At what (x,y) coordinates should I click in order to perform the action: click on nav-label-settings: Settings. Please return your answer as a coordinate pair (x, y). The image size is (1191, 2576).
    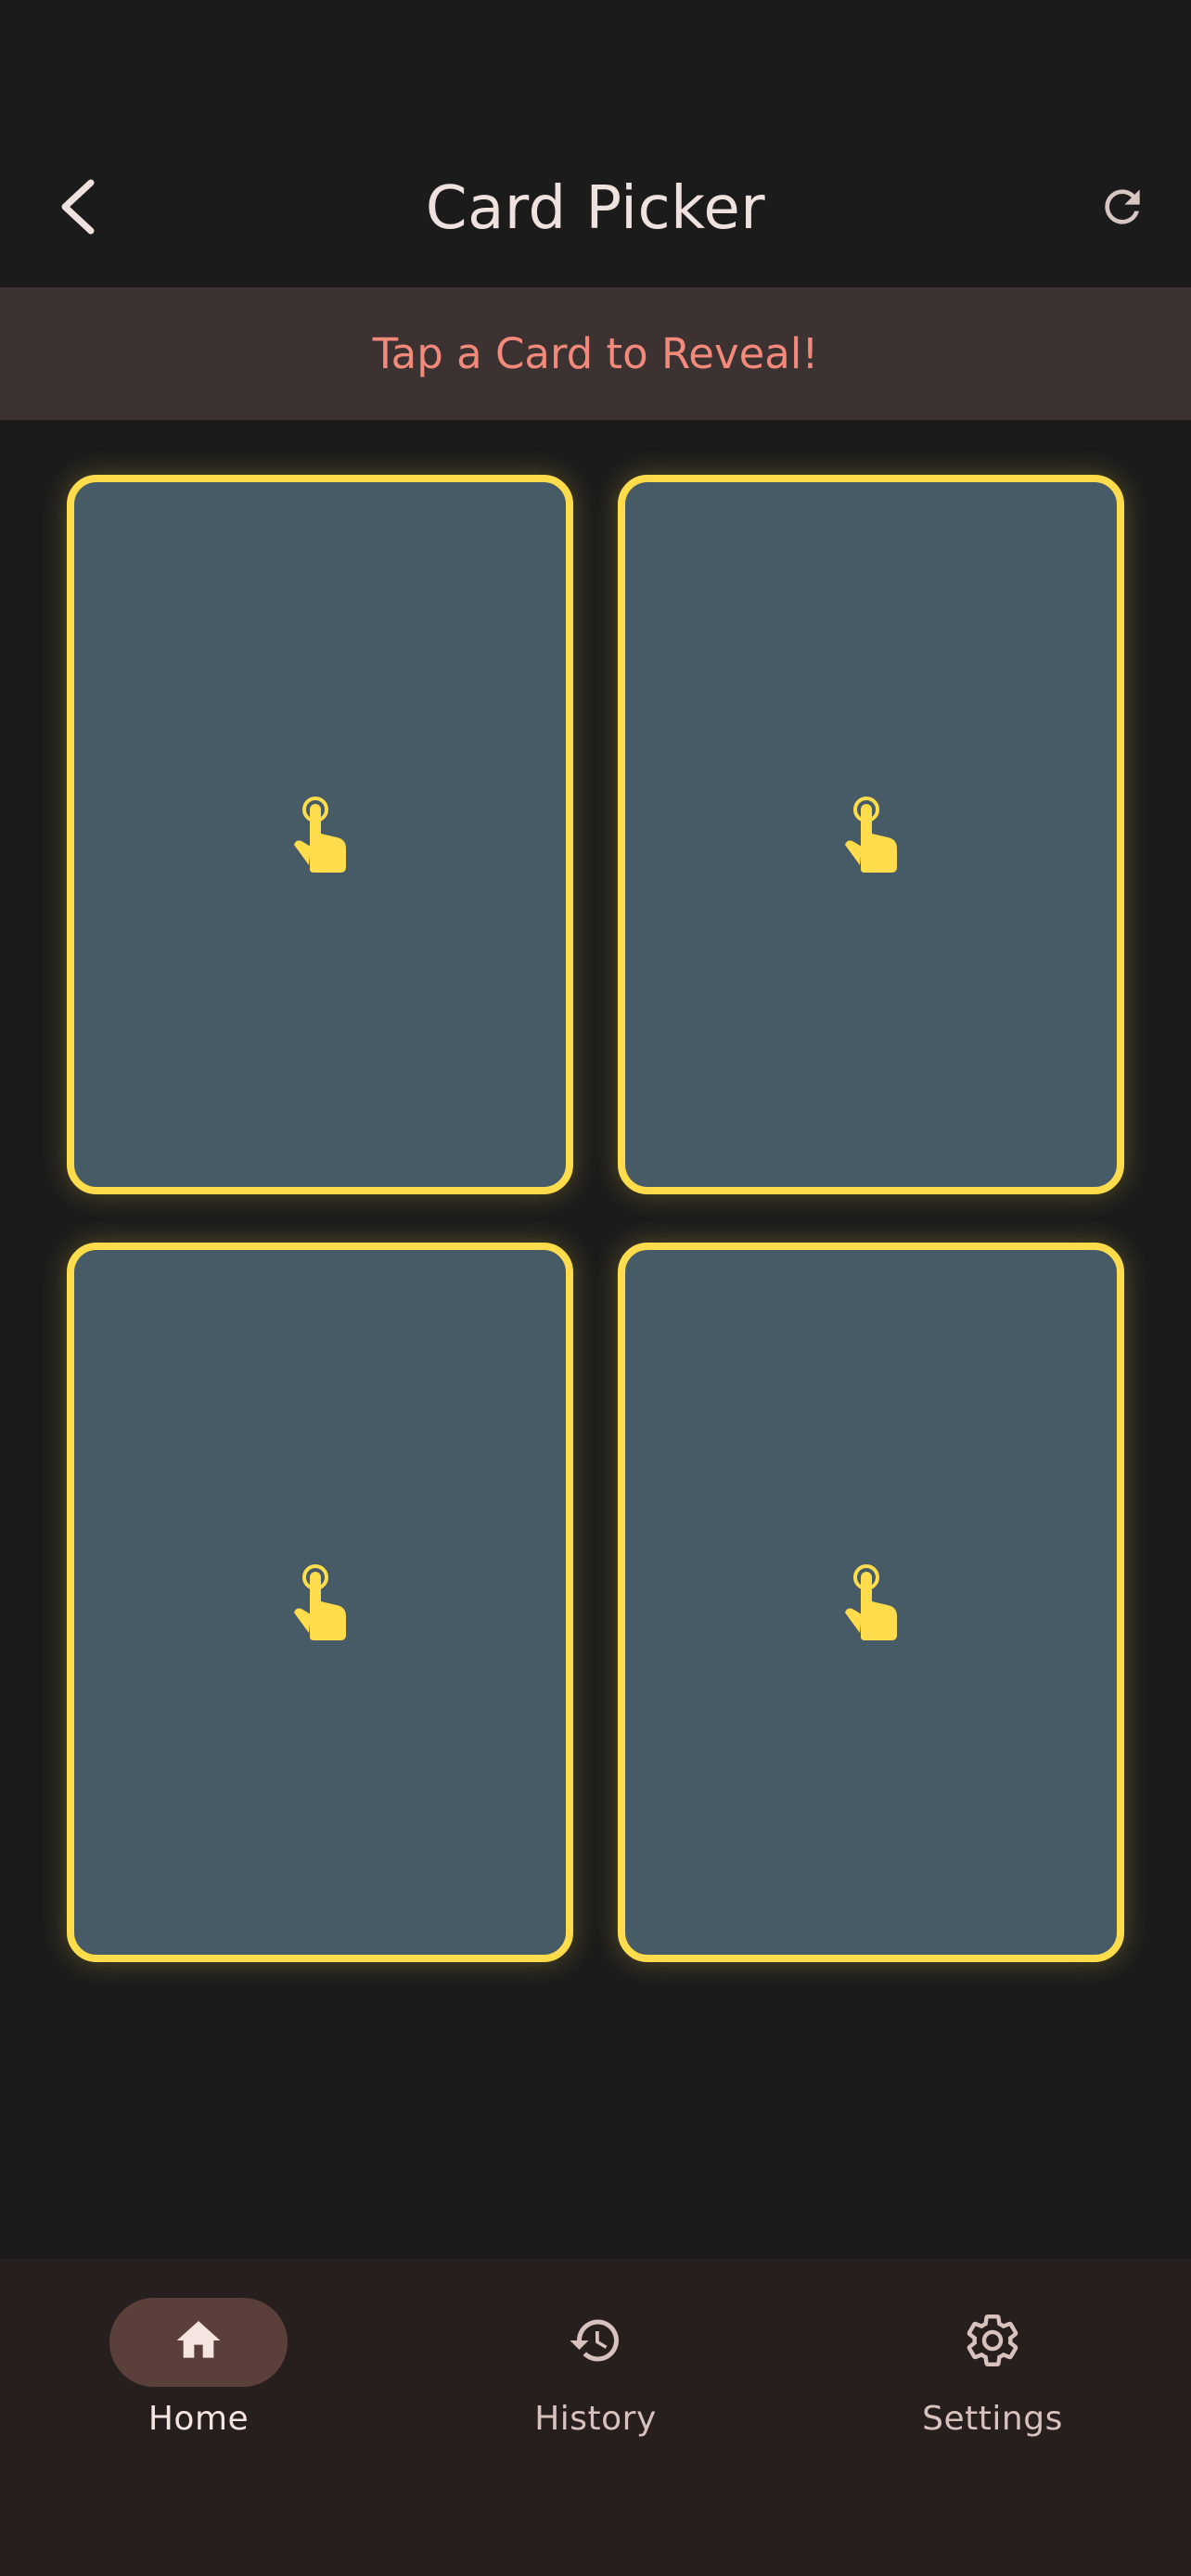
    Looking at the image, I should click on (992, 2419).